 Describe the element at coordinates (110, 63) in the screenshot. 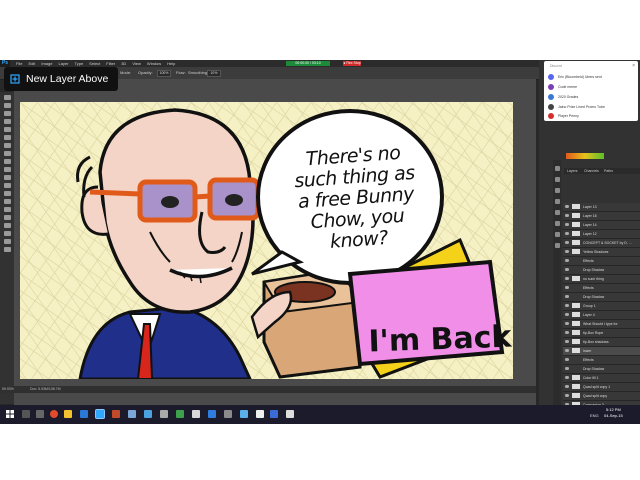

I see `menu-filter: Filter` at that location.